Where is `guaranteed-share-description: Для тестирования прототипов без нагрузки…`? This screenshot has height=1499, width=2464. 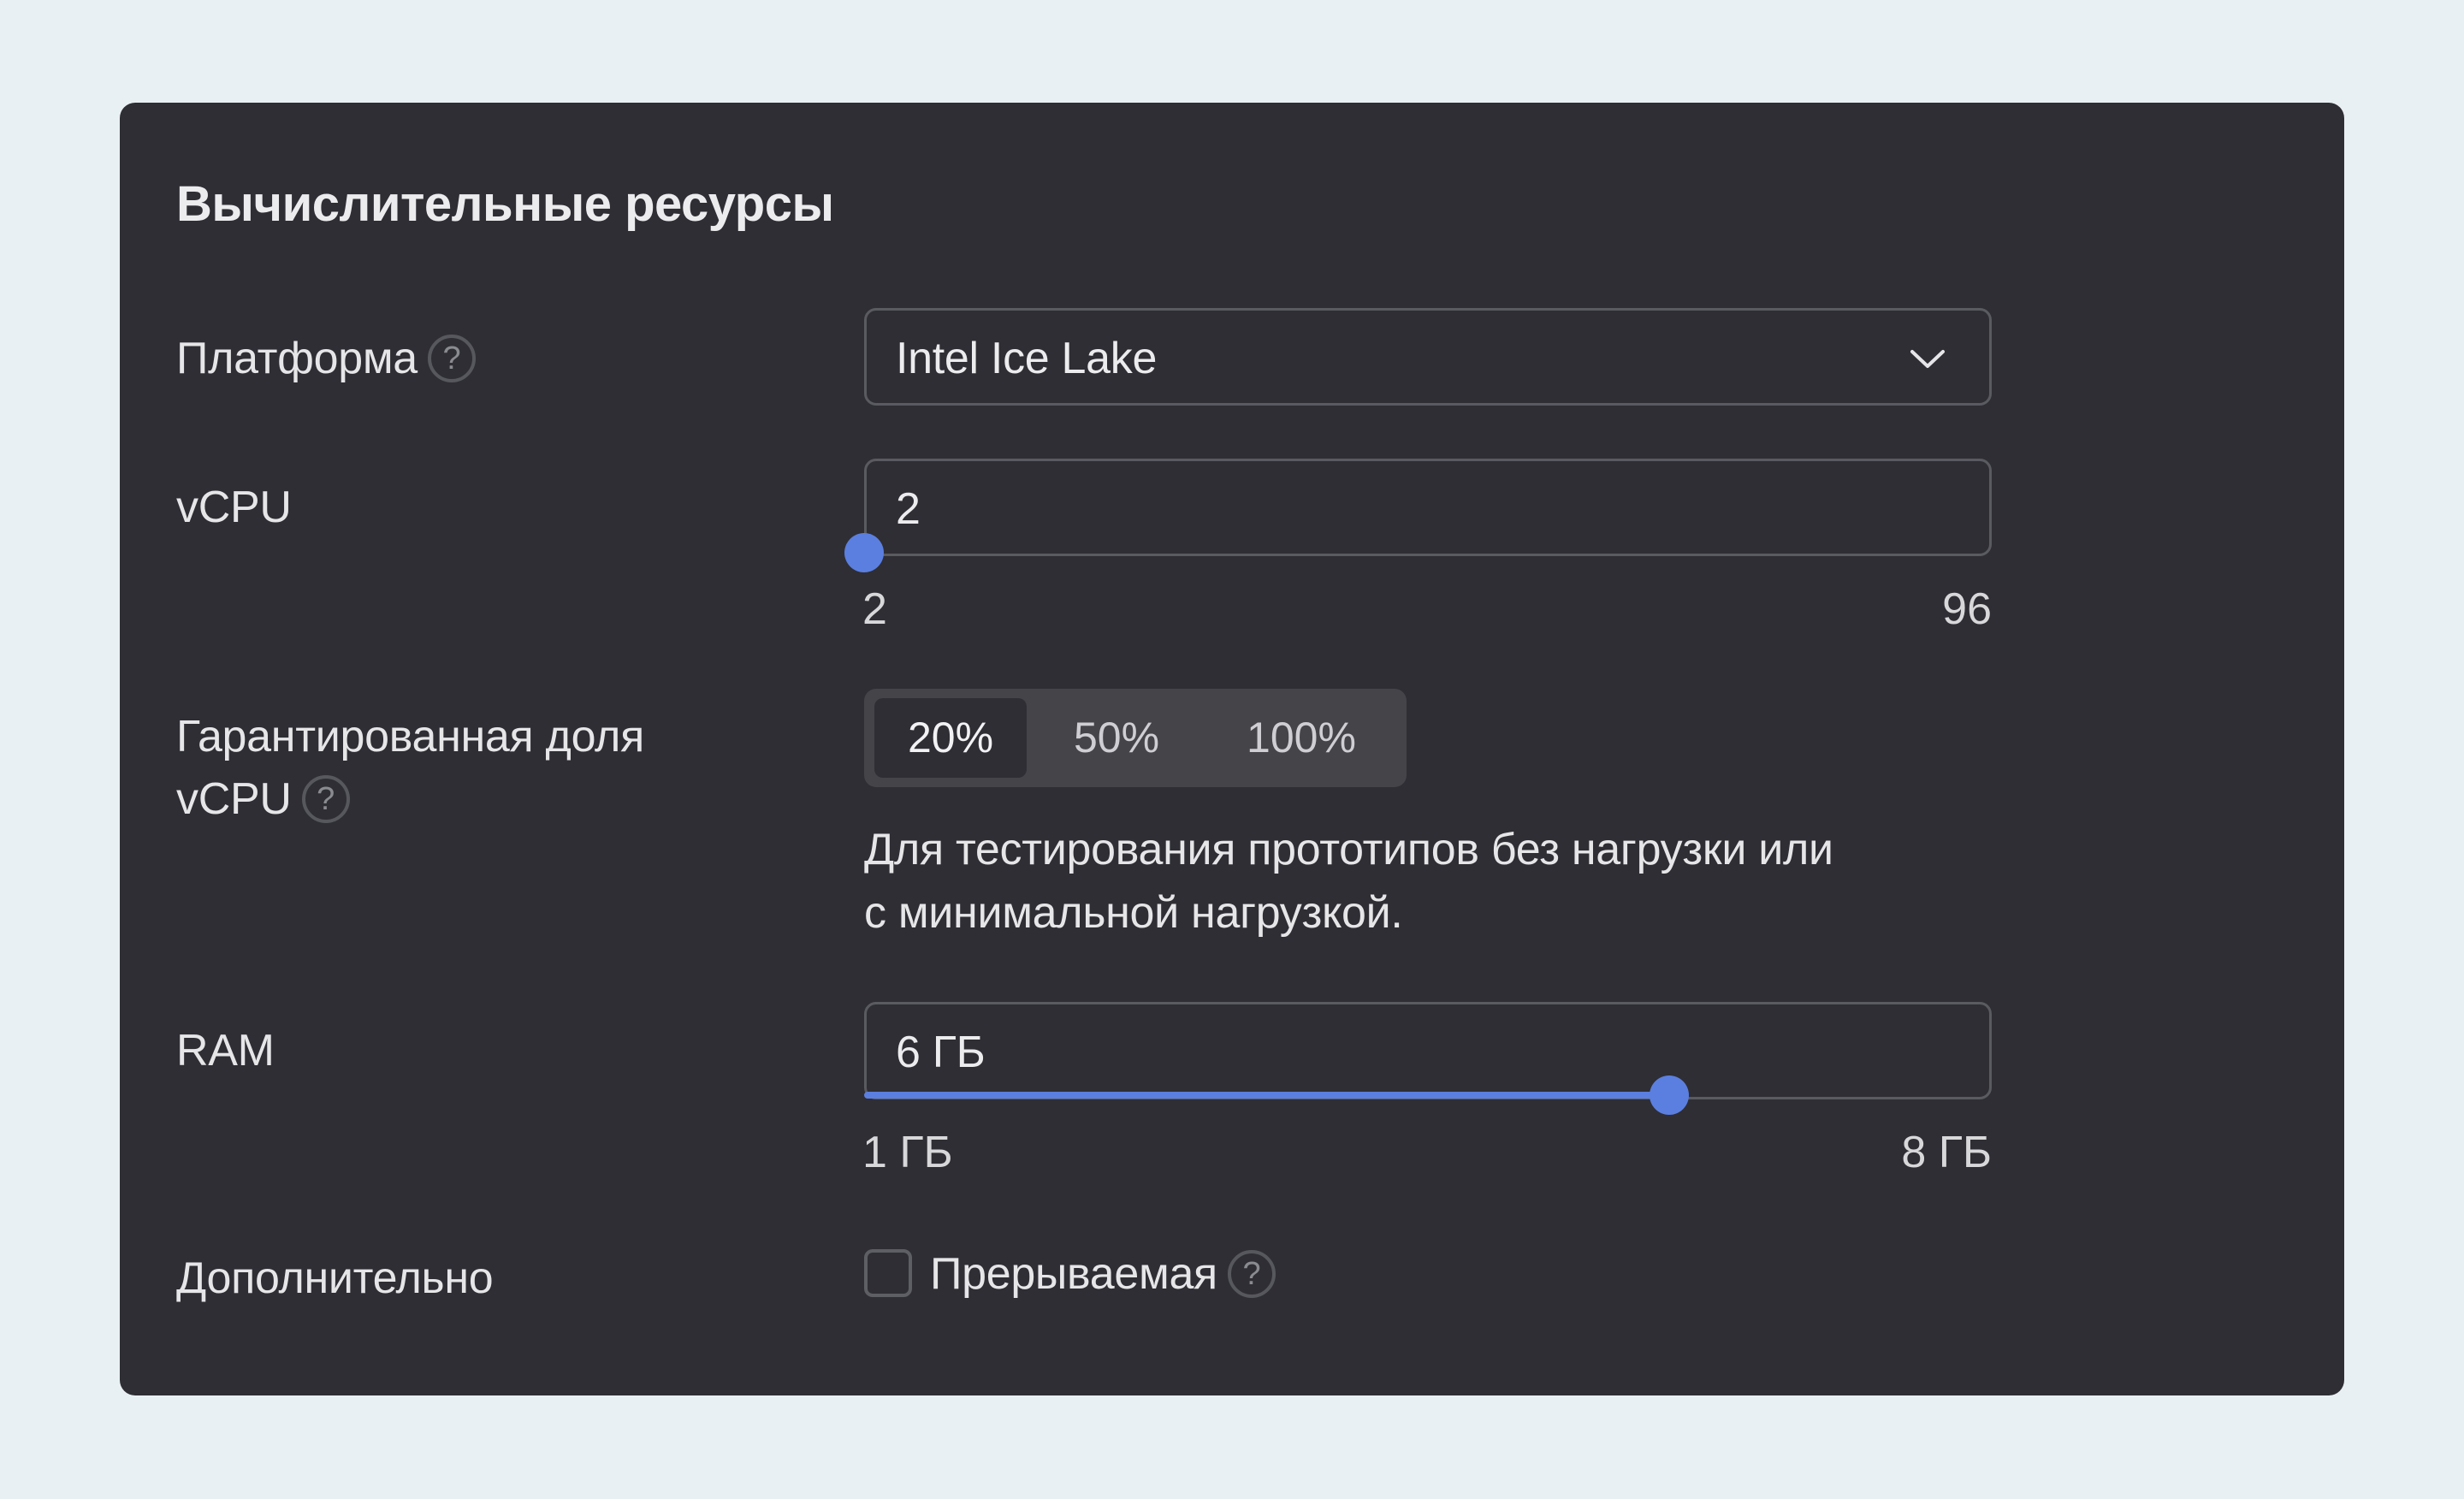 guaranteed-share-description: Для тестирования прототипов без нагрузки… is located at coordinates (1428, 882).